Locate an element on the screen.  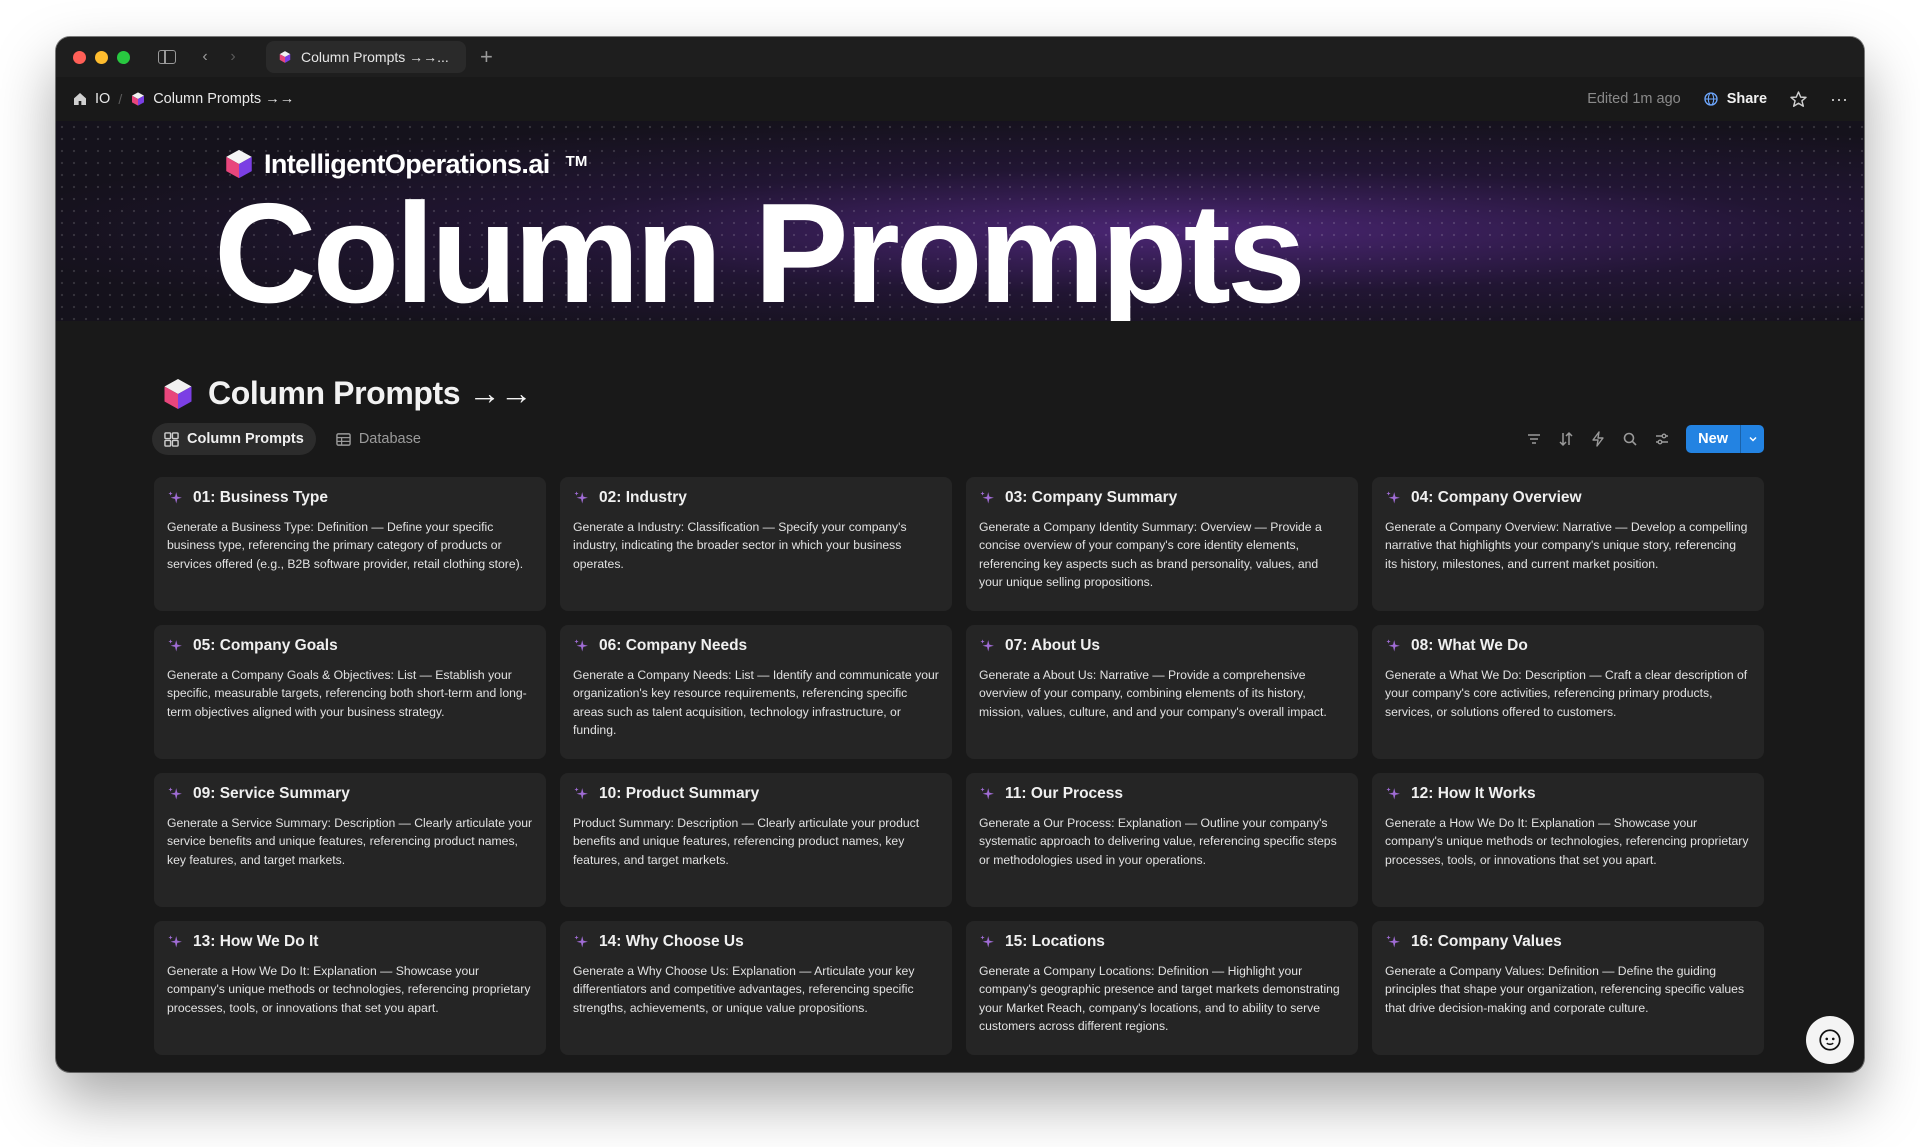
card-header: 05: Company Goals is located at coordinates (350, 646).